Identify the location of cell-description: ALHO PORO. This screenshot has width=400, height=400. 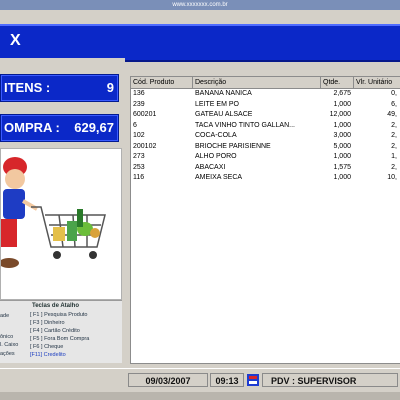
(216, 156).